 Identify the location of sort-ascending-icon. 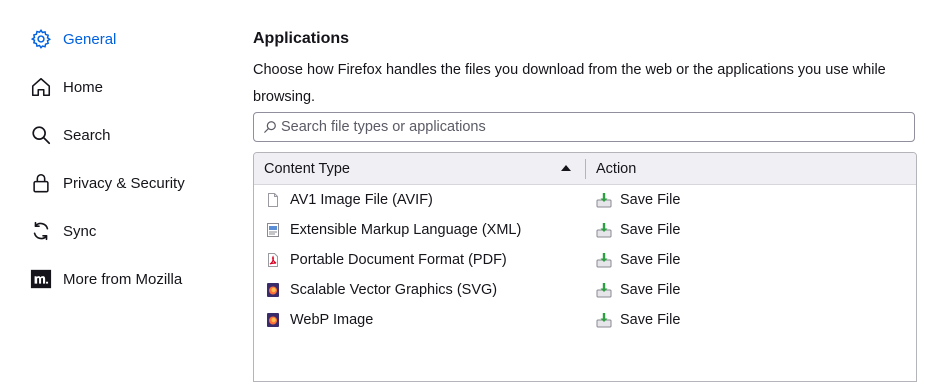
(566, 168).